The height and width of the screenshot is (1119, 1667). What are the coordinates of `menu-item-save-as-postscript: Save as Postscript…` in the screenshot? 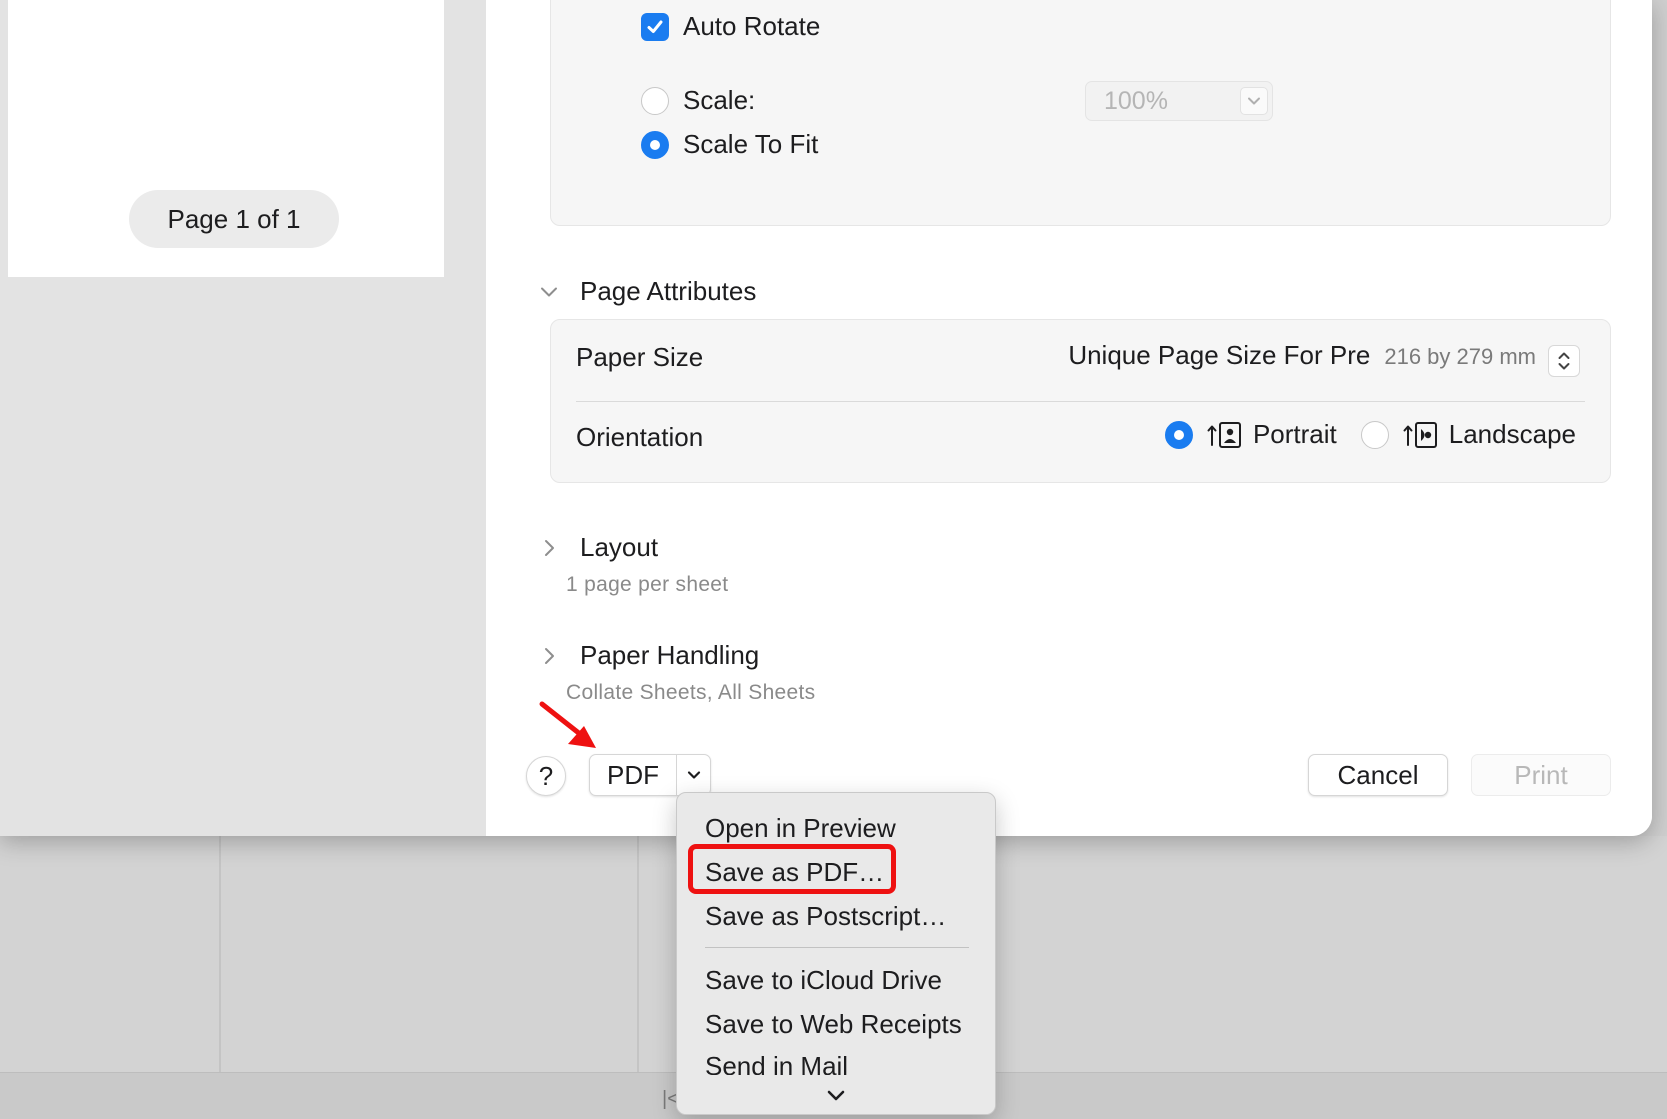 It's located at (825, 916).